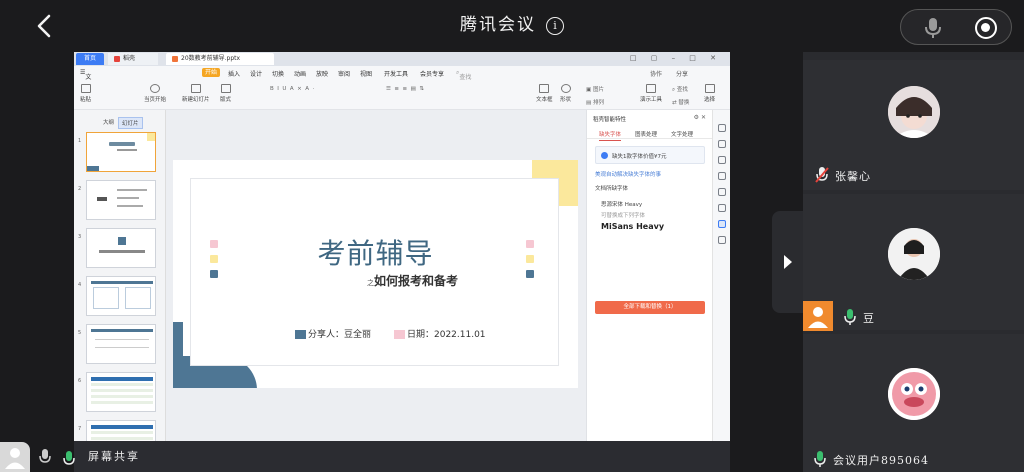  What do you see at coordinates (598, 90) in the screenshot?
I see `ribbon-picture-label: 图片` at bounding box center [598, 90].